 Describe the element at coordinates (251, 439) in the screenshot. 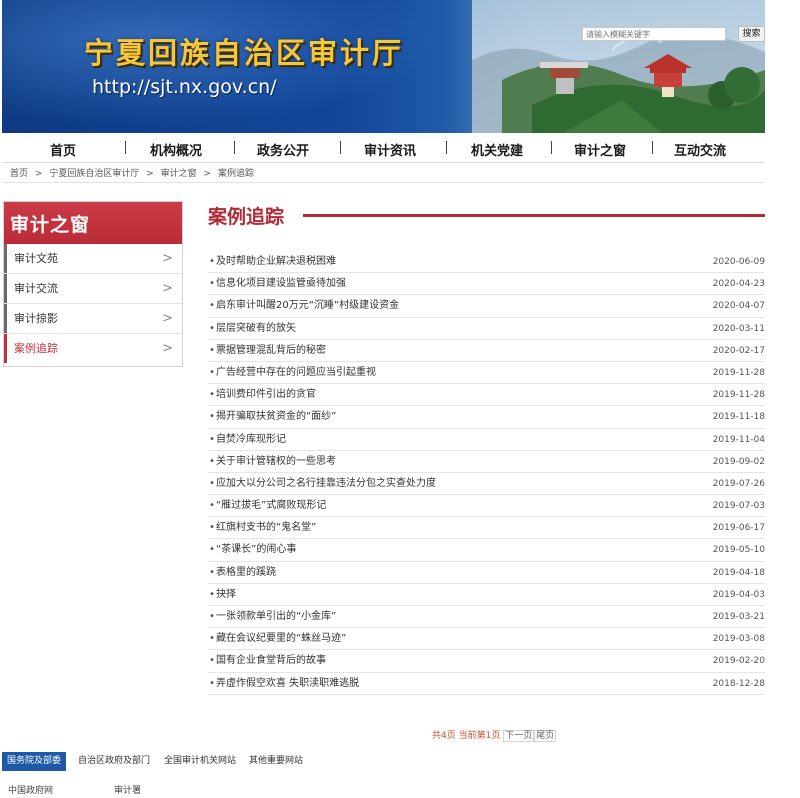

I see `article-title-link: 自焚冷库现形记` at that location.